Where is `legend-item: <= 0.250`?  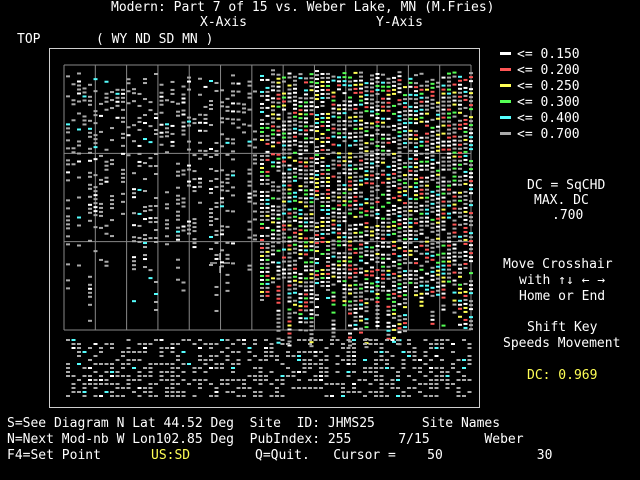
legend-item: <= 0.250 is located at coordinates (540, 87).